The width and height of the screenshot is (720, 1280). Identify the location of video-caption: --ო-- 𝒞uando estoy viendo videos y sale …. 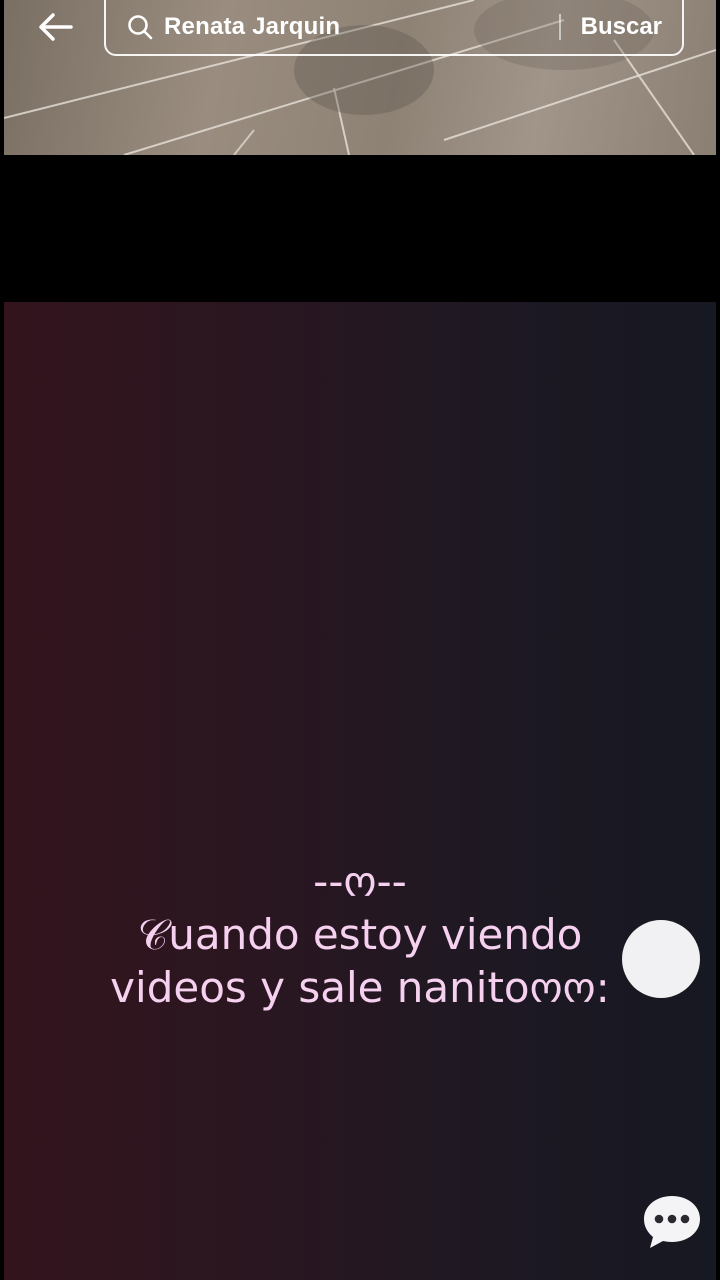
(360, 934).